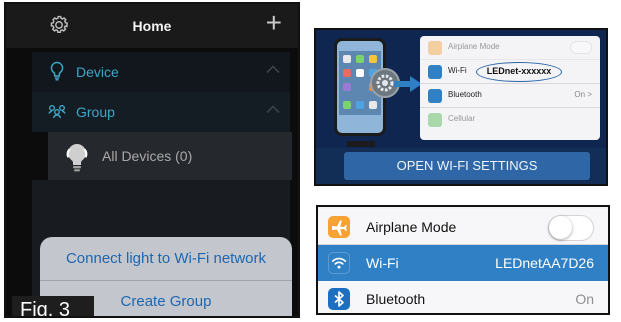  What do you see at coordinates (474, 46) in the screenshot?
I see `illus-row-label: Airplane Mode` at bounding box center [474, 46].